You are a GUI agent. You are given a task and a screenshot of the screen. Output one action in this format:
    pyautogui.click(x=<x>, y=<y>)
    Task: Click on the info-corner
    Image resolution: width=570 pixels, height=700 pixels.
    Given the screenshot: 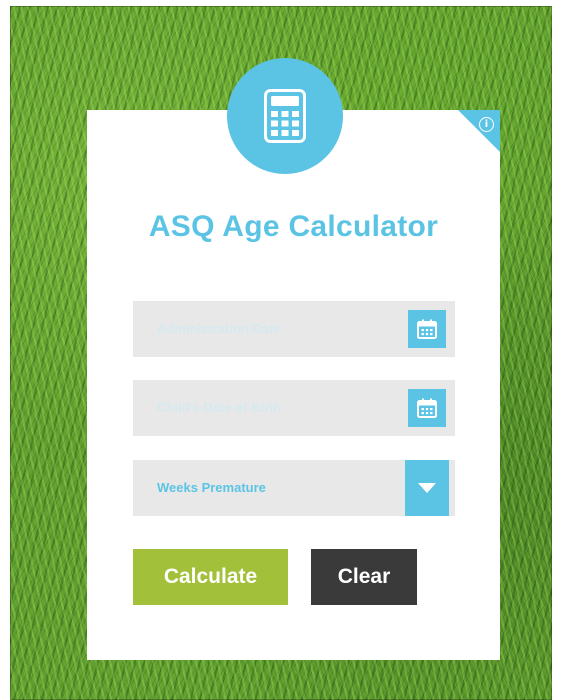 What is the action you would take?
    pyautogui.click(x=479, y=131)
    